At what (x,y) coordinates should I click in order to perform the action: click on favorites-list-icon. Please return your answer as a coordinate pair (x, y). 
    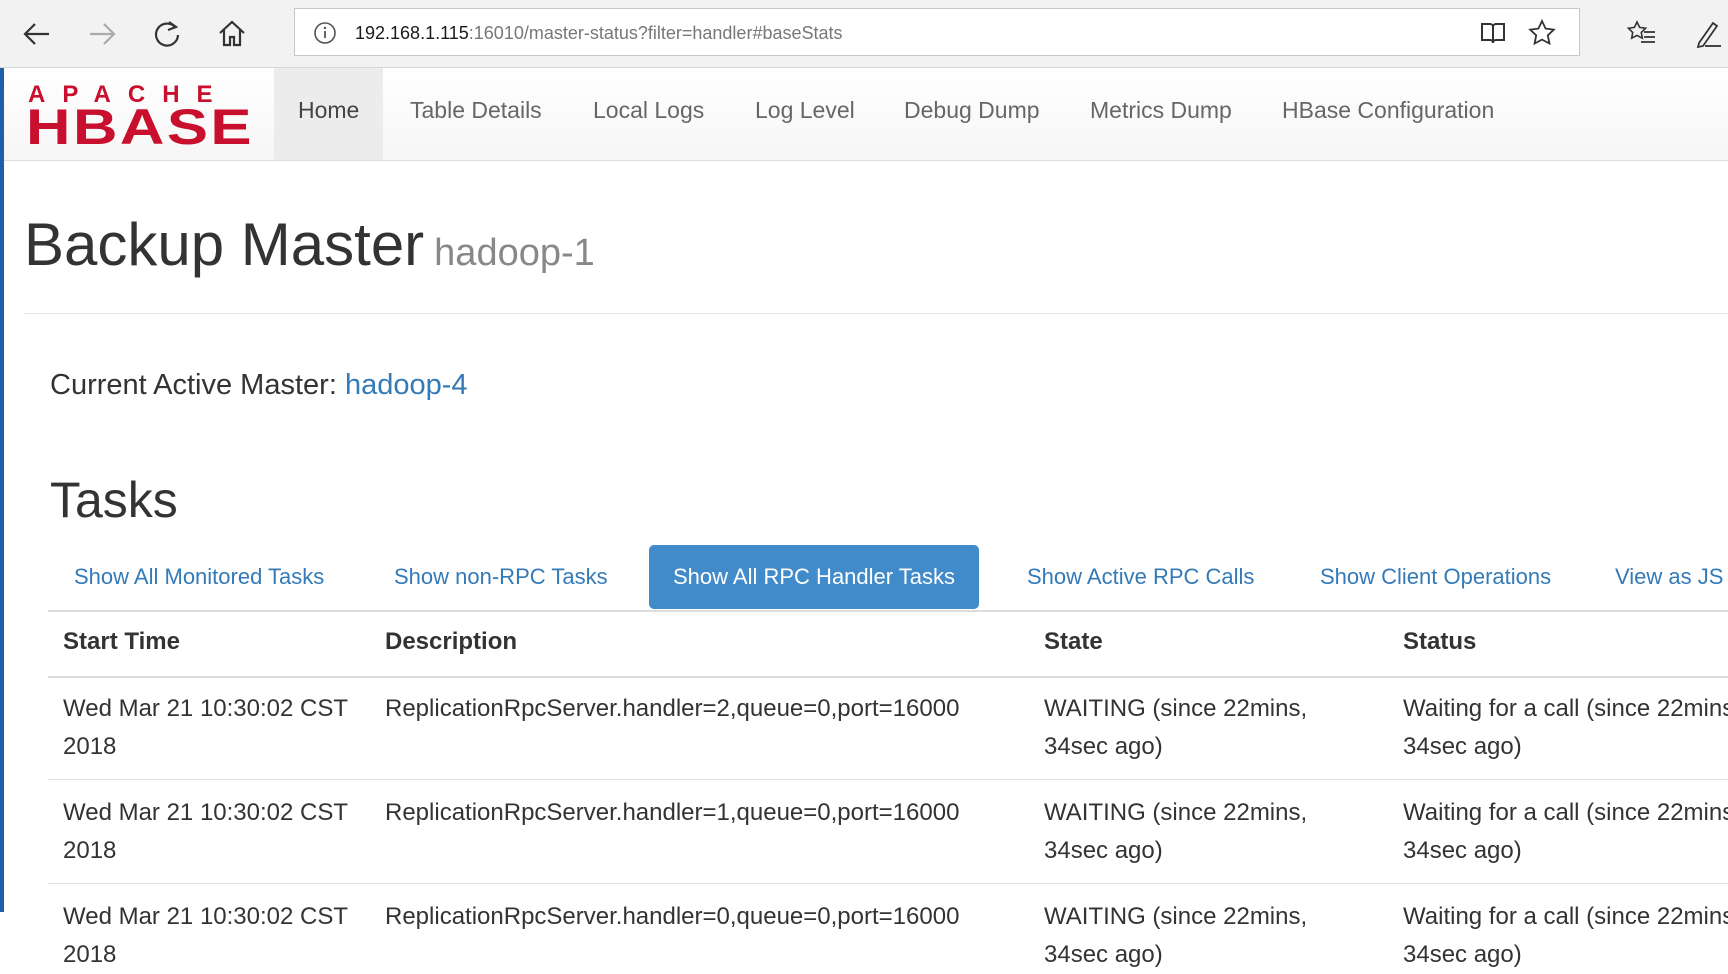
    Looking at the image, I should click on (1642, 34).